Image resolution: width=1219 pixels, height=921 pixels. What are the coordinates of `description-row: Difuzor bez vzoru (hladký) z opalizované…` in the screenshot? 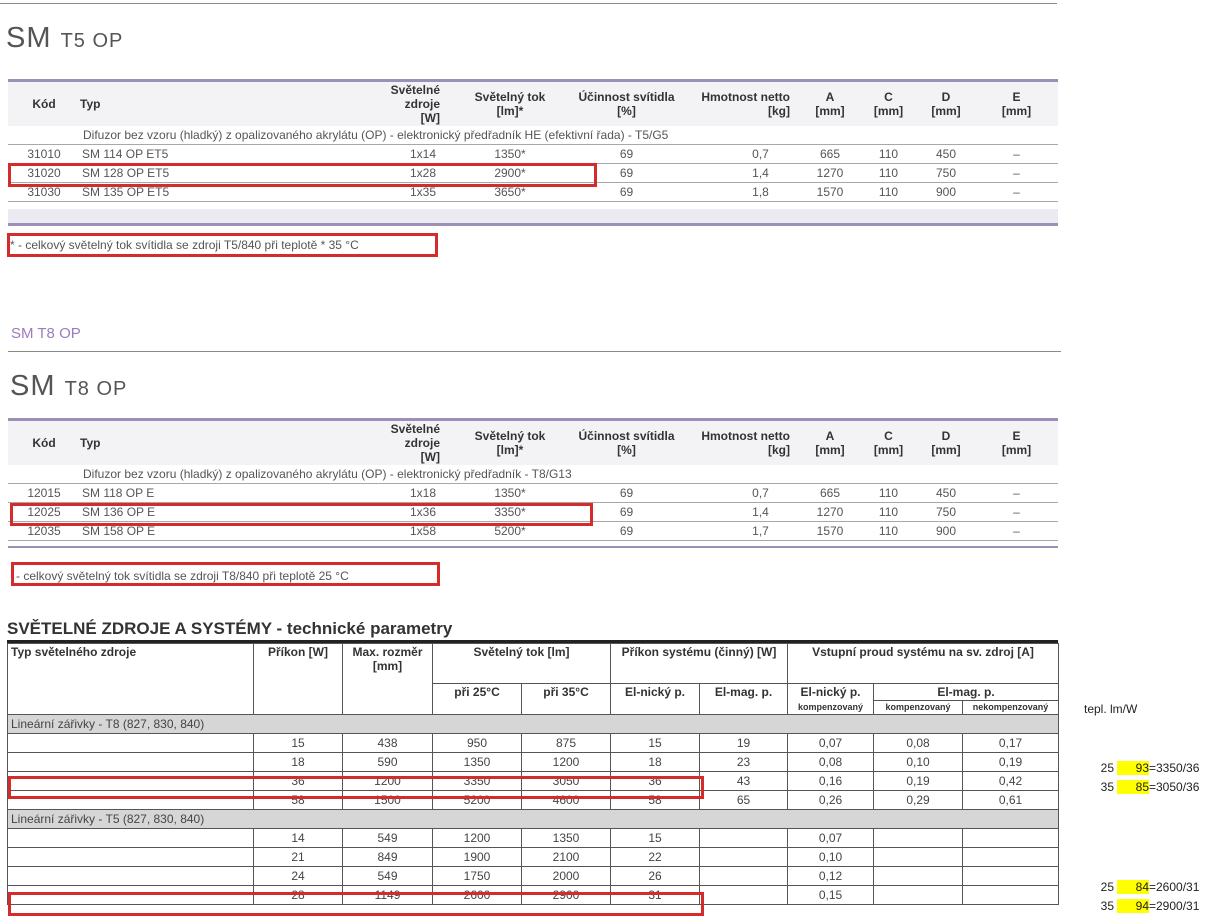 It's located at (533, 474).